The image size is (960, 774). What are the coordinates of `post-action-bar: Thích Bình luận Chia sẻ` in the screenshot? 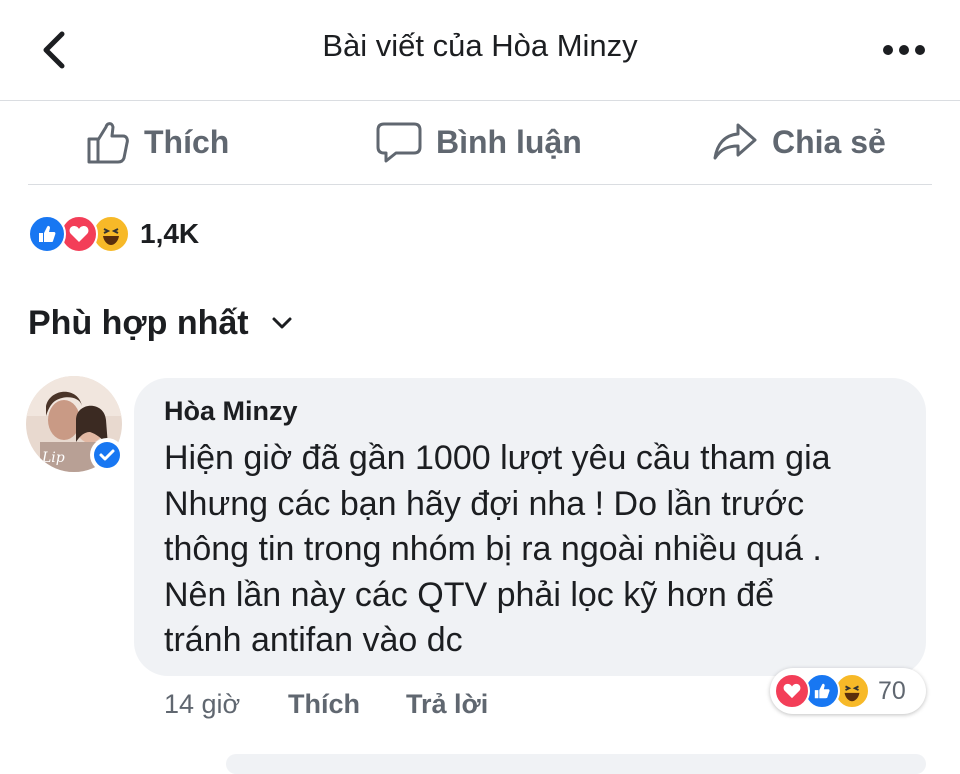 It's located at (480, 143).